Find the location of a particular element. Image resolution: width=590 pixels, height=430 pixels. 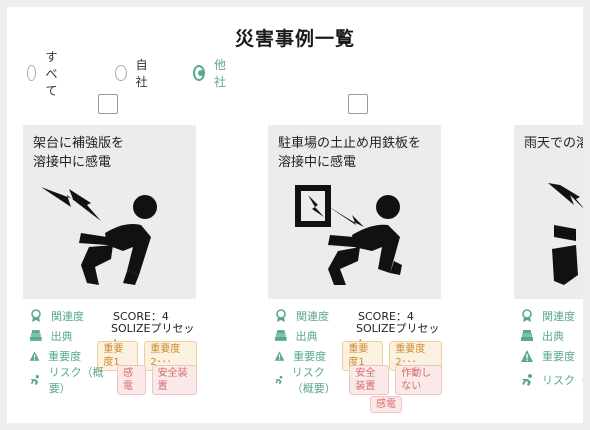

risk-row: リスク（概要） is located at coordinates (551, 380).